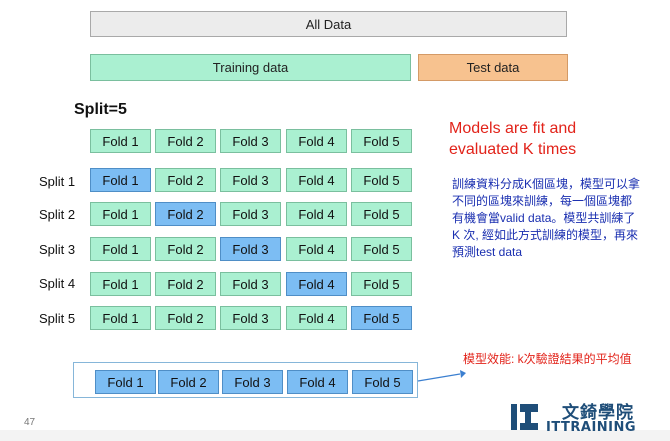 The height and width of the screenshot is (441, 670). I want to click on ittraining-logo: 文錡學院 ITTRAINING, so click(588, 418).